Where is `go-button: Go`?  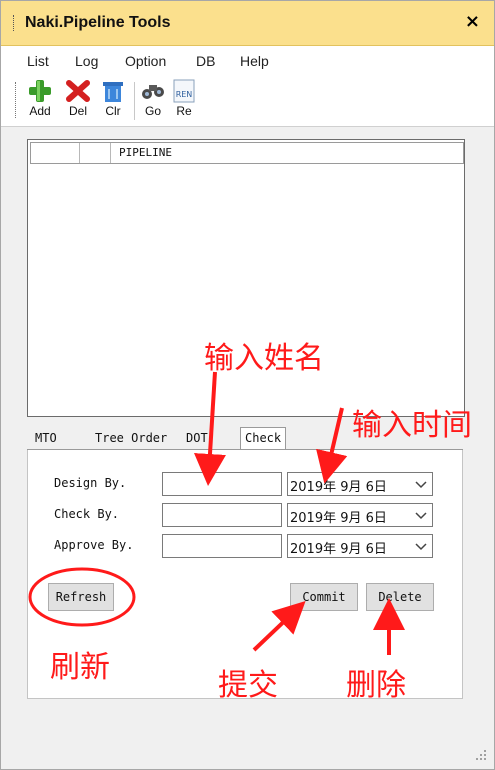
go-button: Go is located at coordinates (153, 101).